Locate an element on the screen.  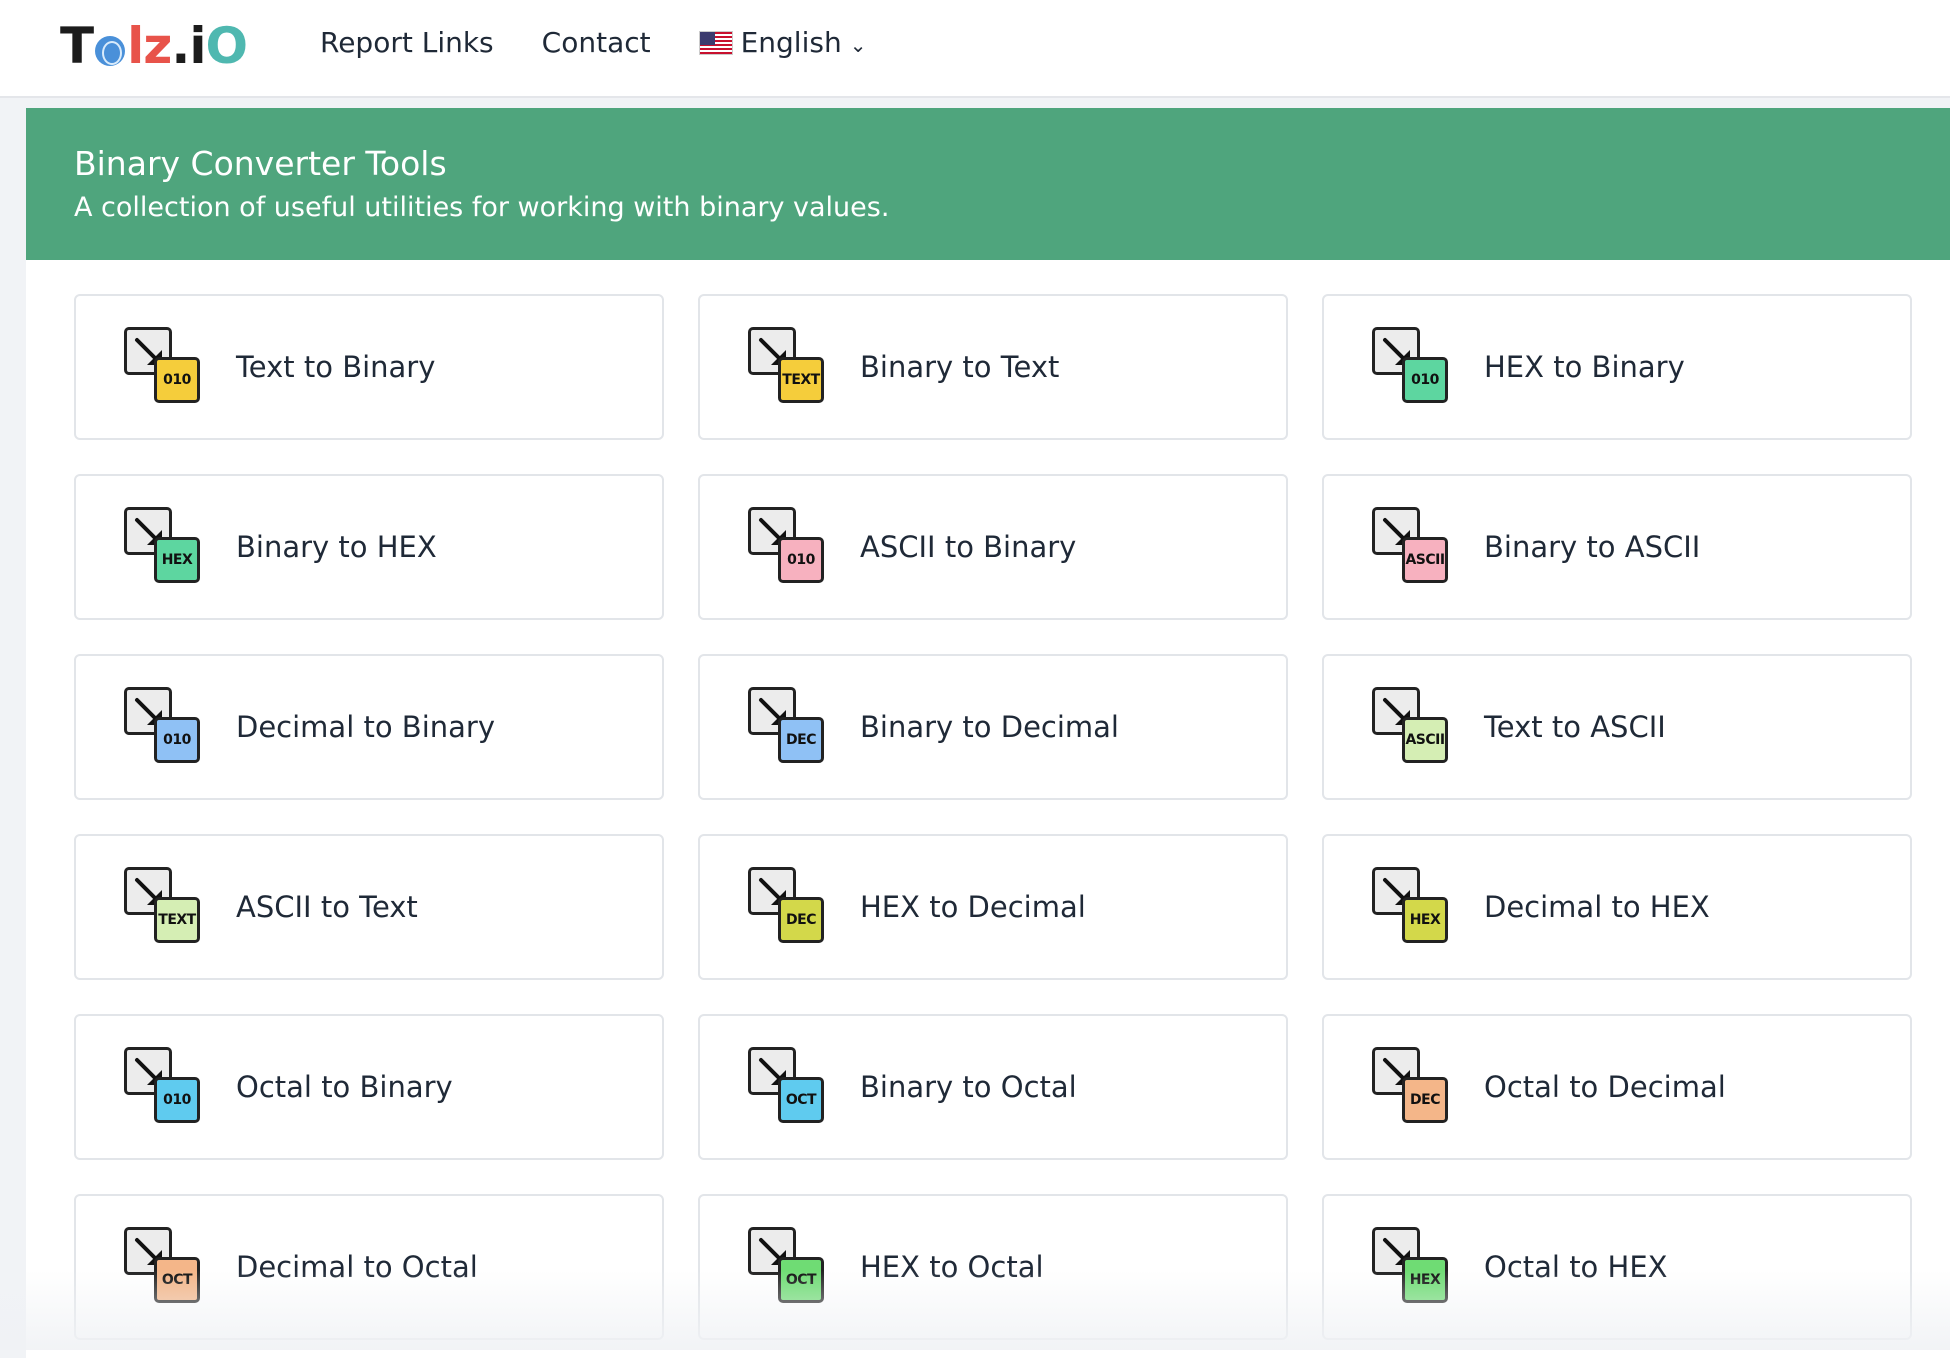
logo-letters-lz: lz is located at coordinates (149, 46).